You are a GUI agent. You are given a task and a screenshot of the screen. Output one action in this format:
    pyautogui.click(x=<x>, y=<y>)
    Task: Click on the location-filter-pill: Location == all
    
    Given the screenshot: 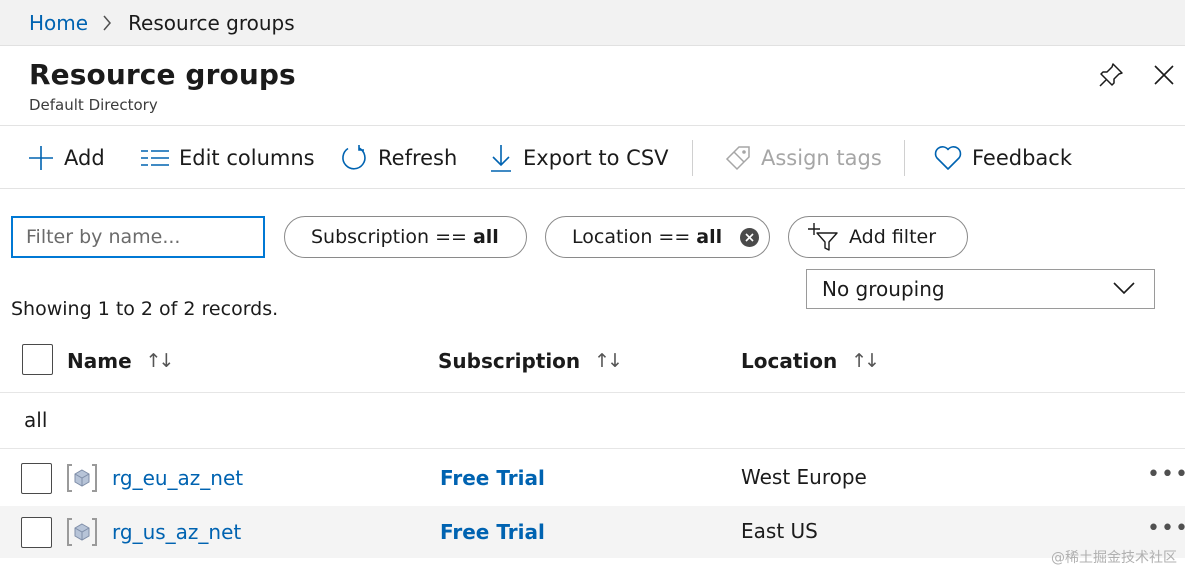 What is the action you would take?
    pyautogui.click(x=657, y=237)
    